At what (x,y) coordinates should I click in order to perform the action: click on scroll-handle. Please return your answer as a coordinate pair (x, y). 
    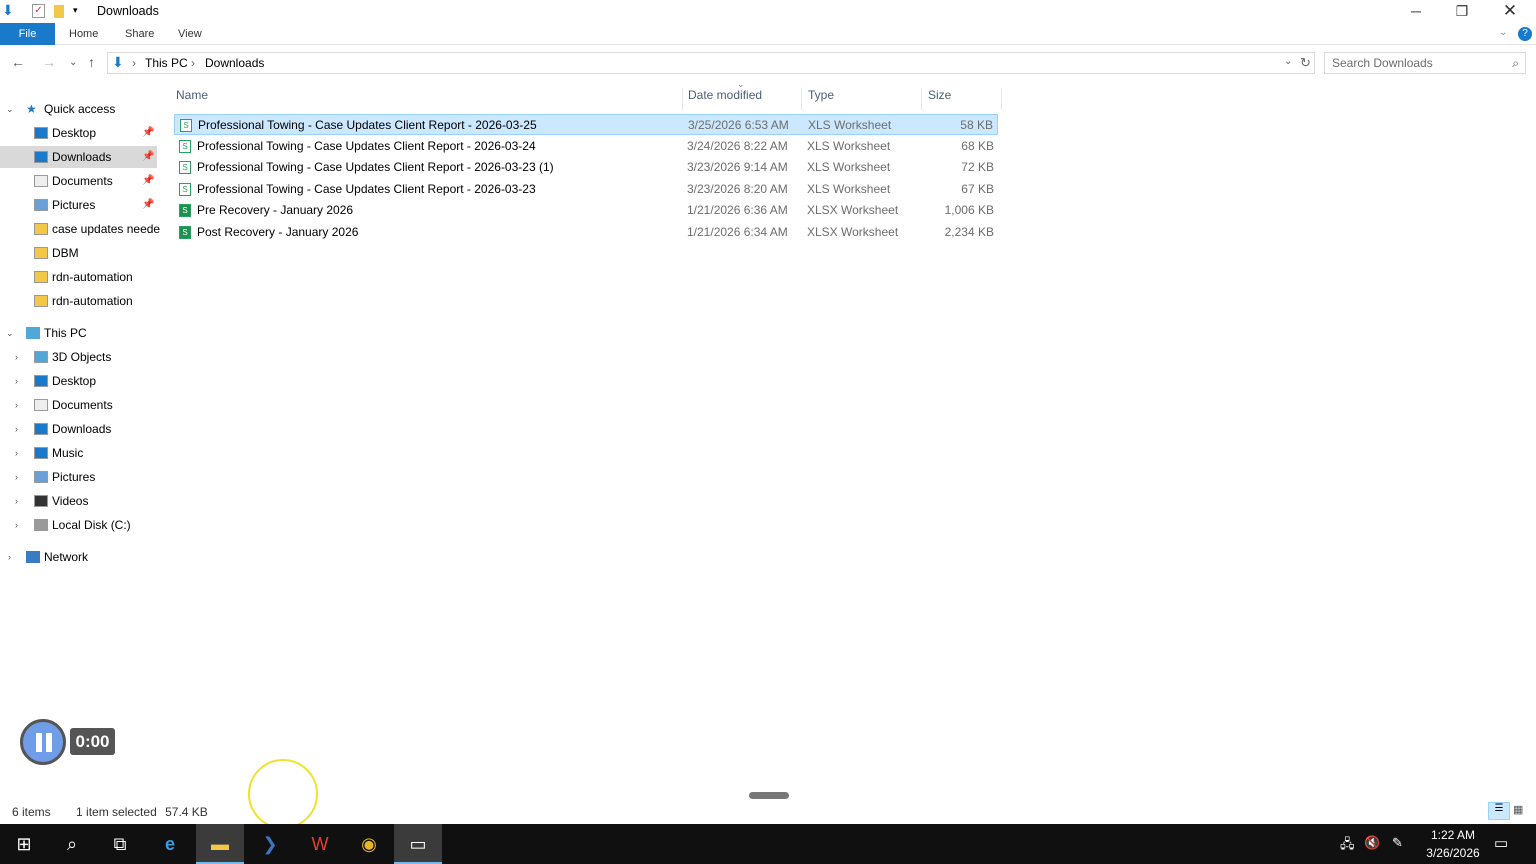
    Looking at the image, I should click on (769, 795).